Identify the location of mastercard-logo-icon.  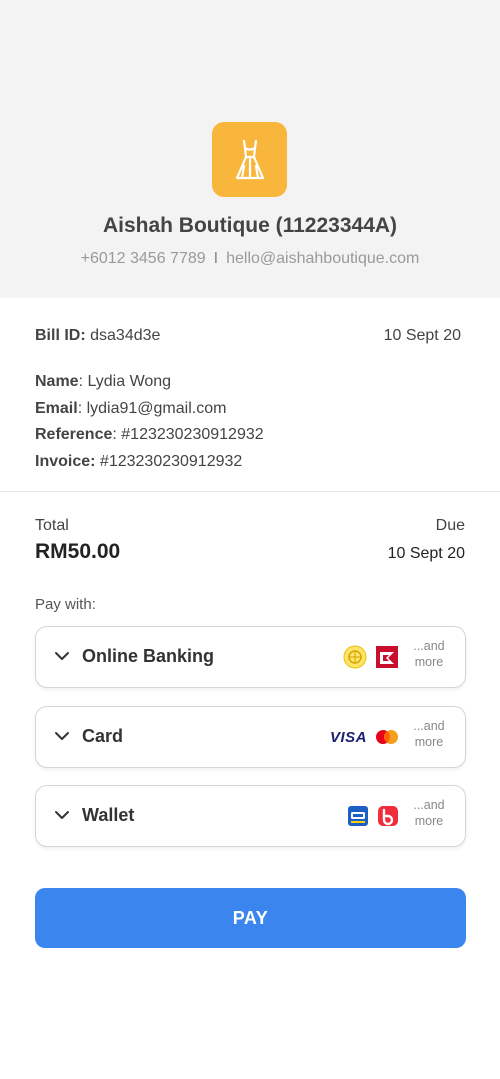
(387, 737).